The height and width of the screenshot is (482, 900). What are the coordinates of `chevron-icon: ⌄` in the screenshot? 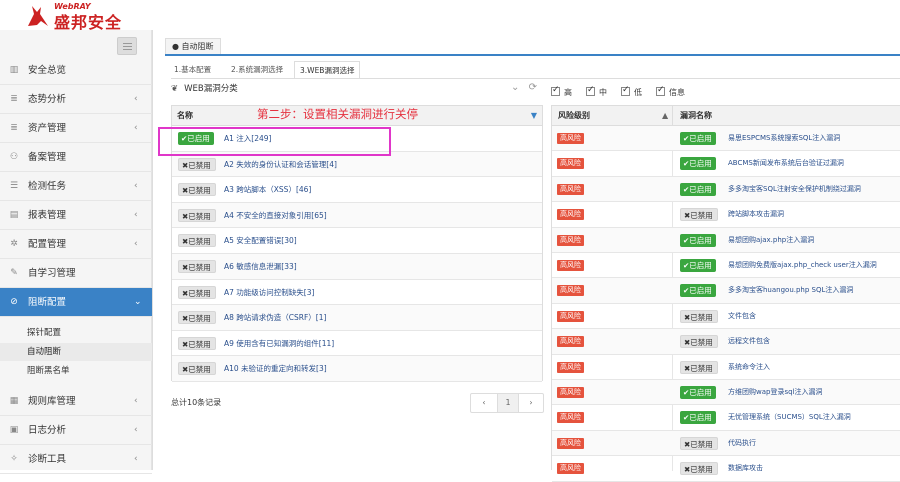 It's located at (138, 302).